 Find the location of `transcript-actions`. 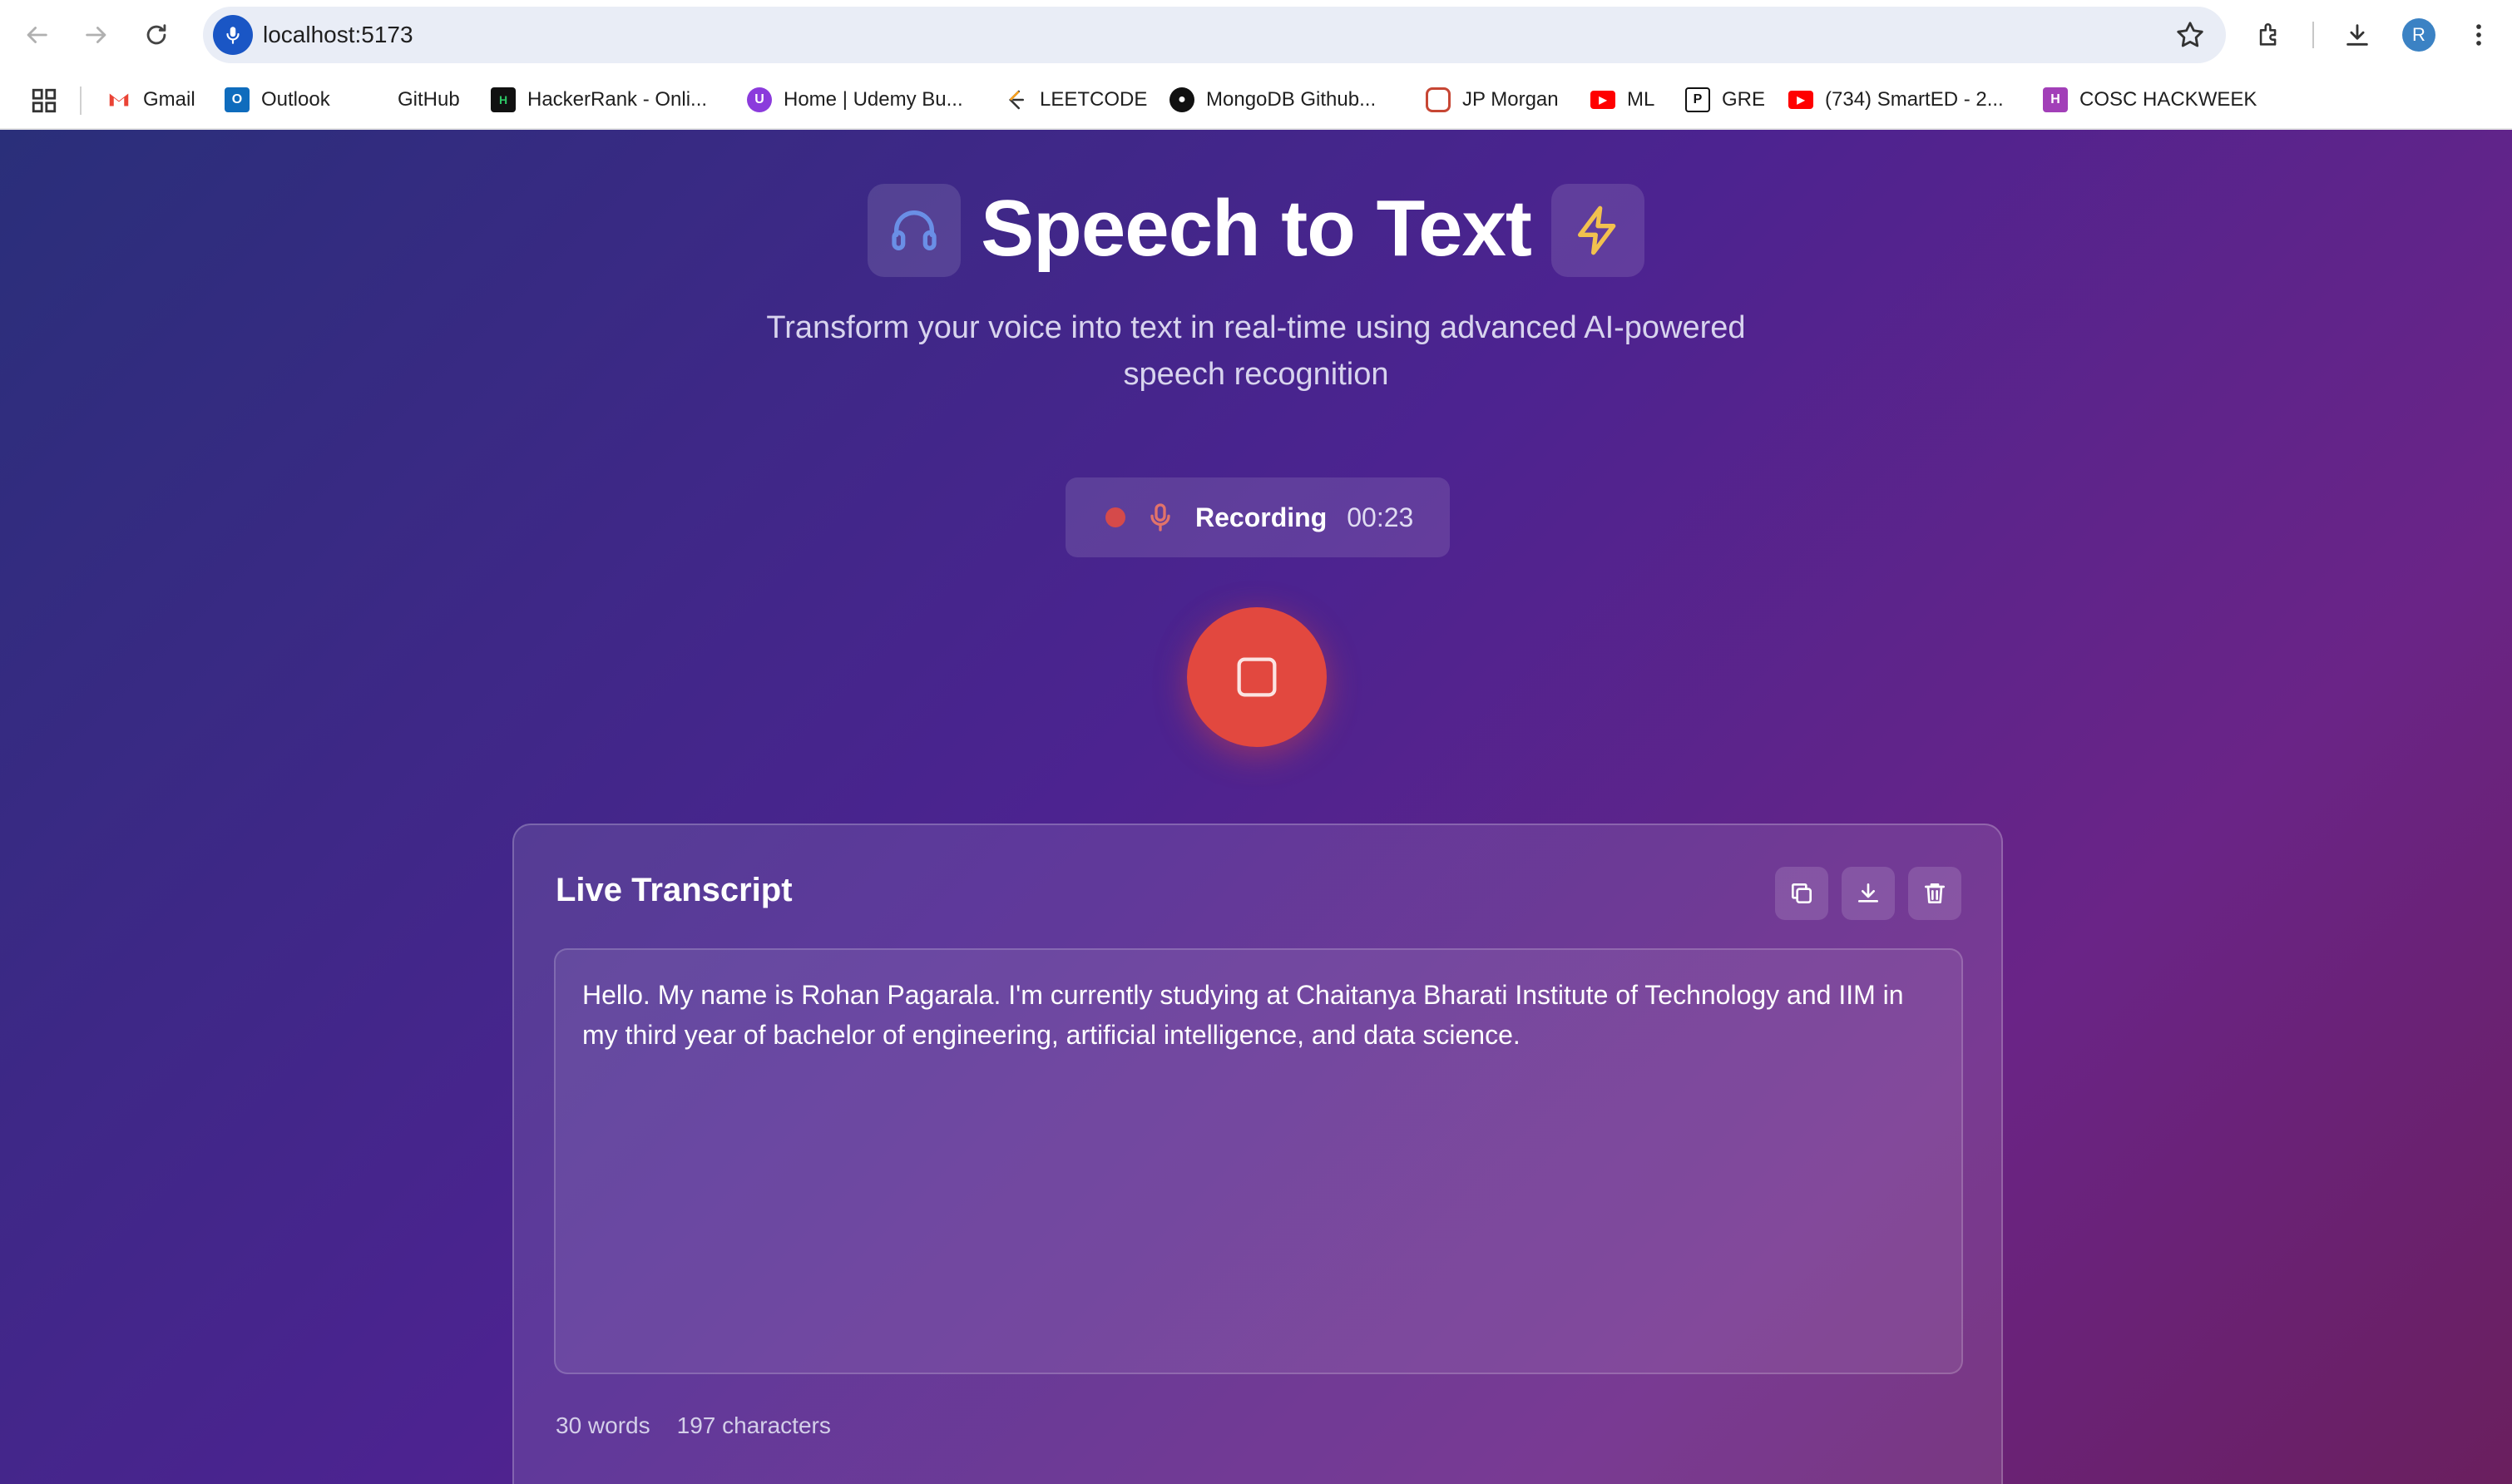

transcript-actions is located at coordinates (1868, 893).